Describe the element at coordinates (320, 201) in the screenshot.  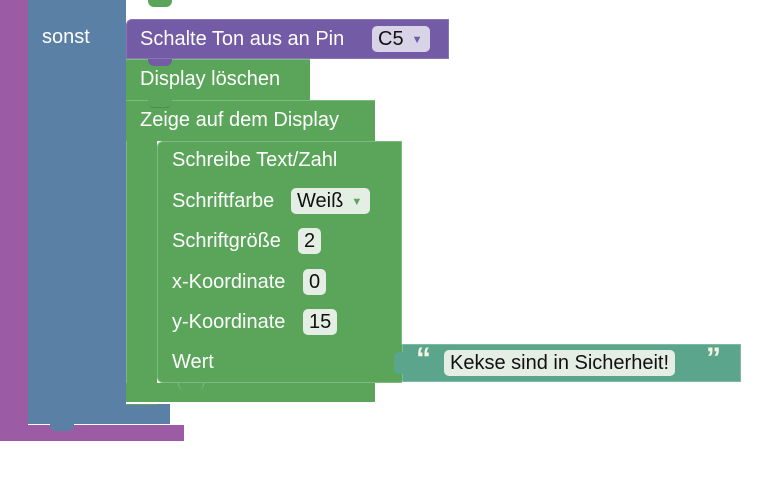
I see `font-color-value: Weiß` at that location.